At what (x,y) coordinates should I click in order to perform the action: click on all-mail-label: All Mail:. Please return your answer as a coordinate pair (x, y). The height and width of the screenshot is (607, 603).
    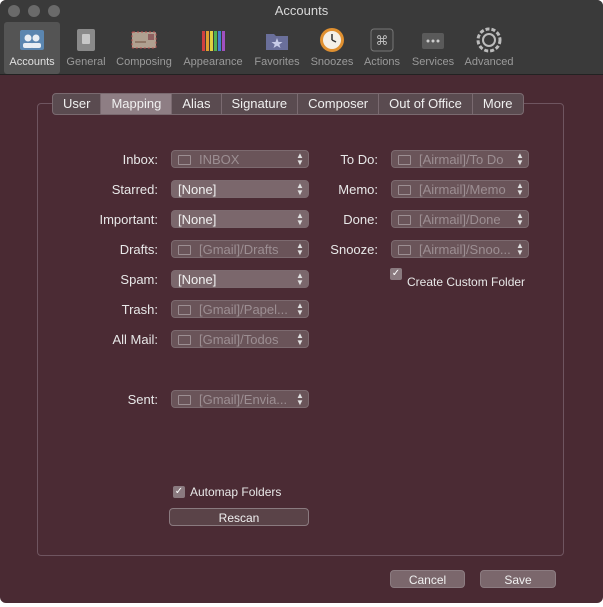
    Looking at the image, I should click on (135, 339).